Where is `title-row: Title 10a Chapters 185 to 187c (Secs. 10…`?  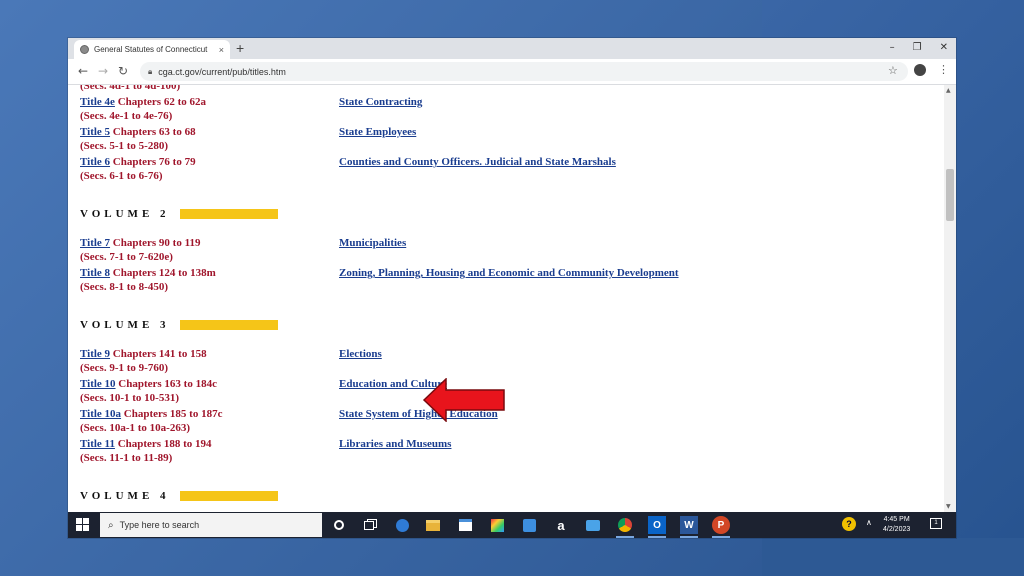
title-row: Title 10a Chapters 185 to 187c (Secs. 10… is located at coordinates (151, 421).